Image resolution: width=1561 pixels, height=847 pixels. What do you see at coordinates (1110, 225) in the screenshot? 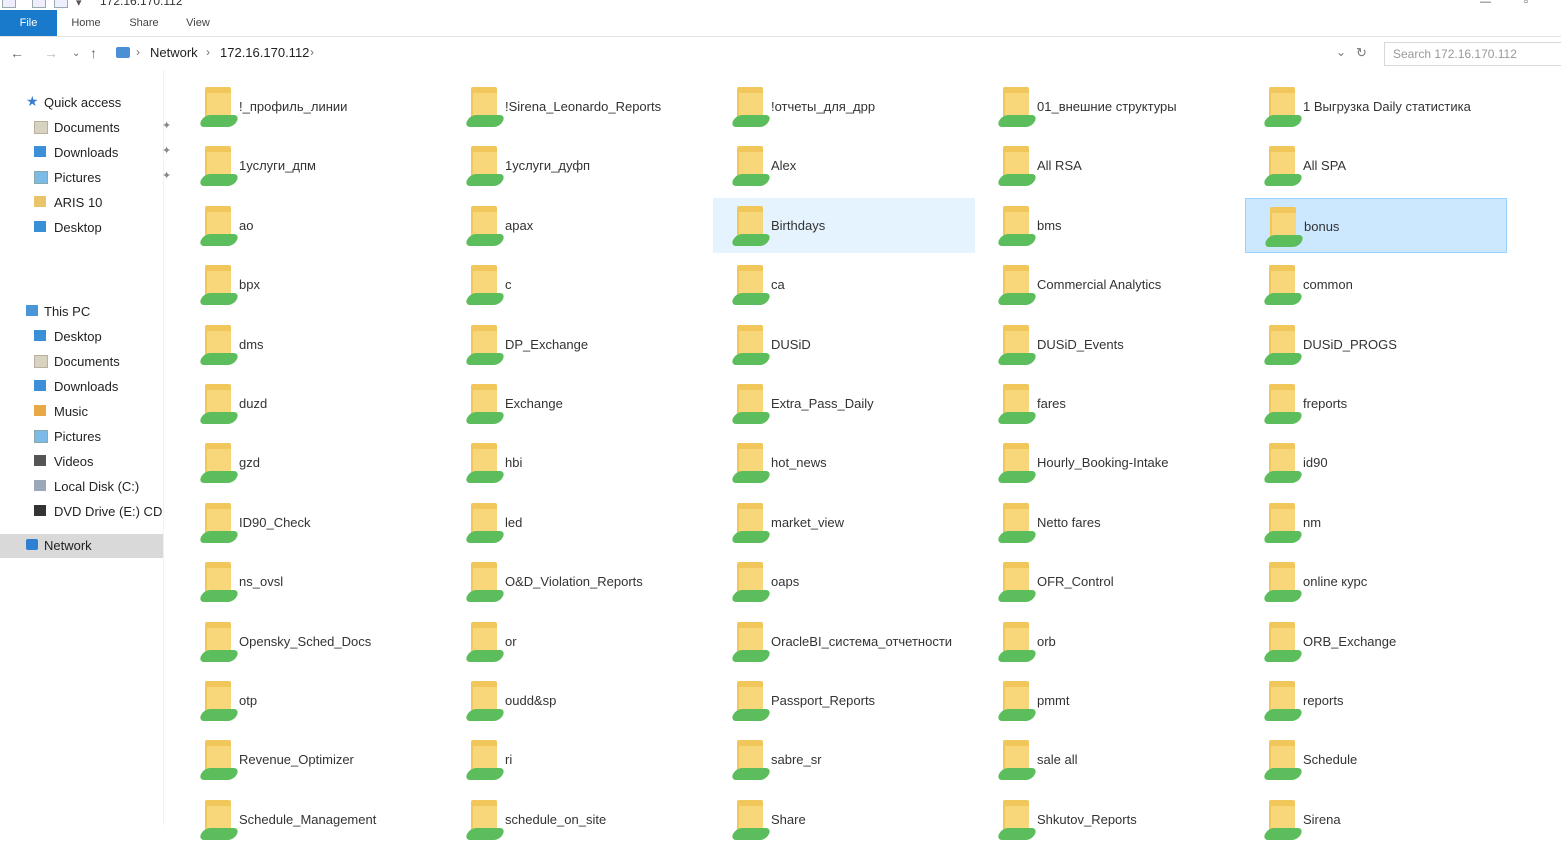
I see `folder-item: bms` at bounding box center [1110, 225].